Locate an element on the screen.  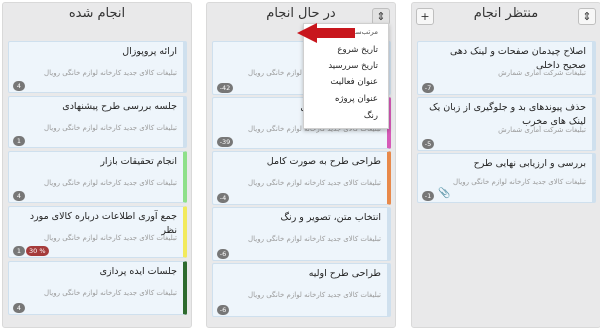
column-title: منتظر انجام is located at coordinates (506, 13).